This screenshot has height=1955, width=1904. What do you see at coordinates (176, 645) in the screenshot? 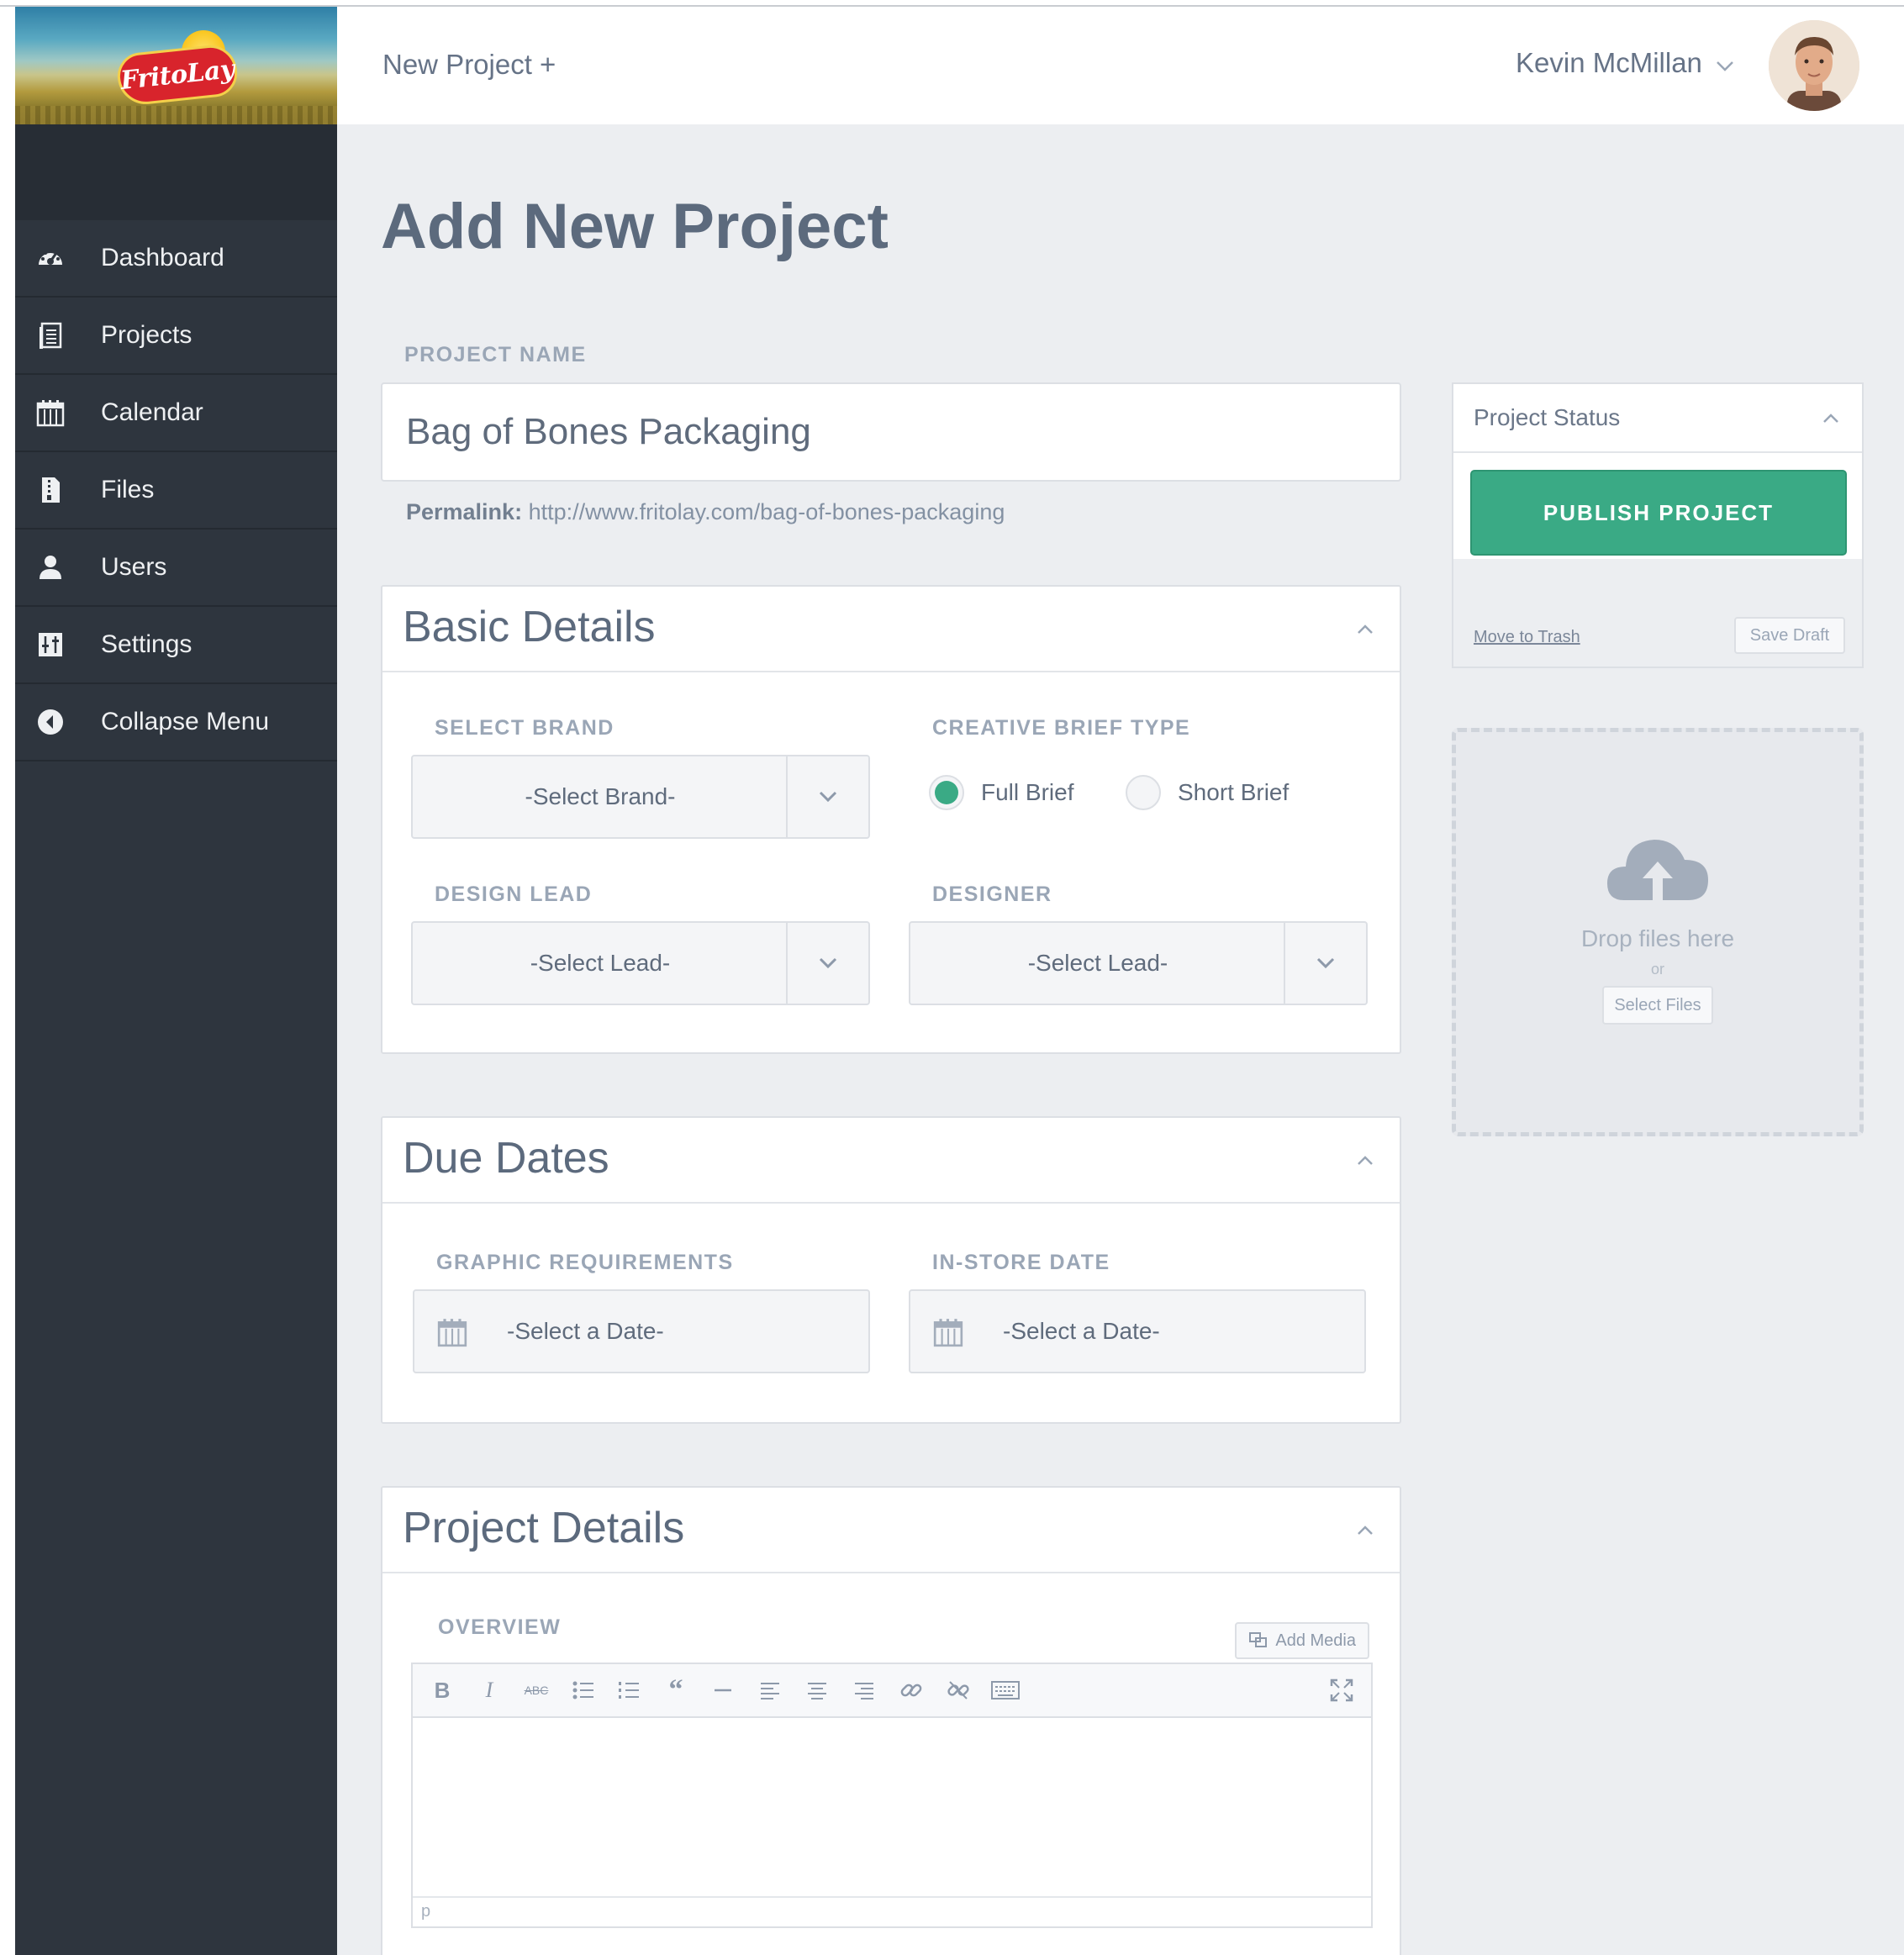
I see `sidebar-item-settings: Settings` at bounding box center [176, 645].